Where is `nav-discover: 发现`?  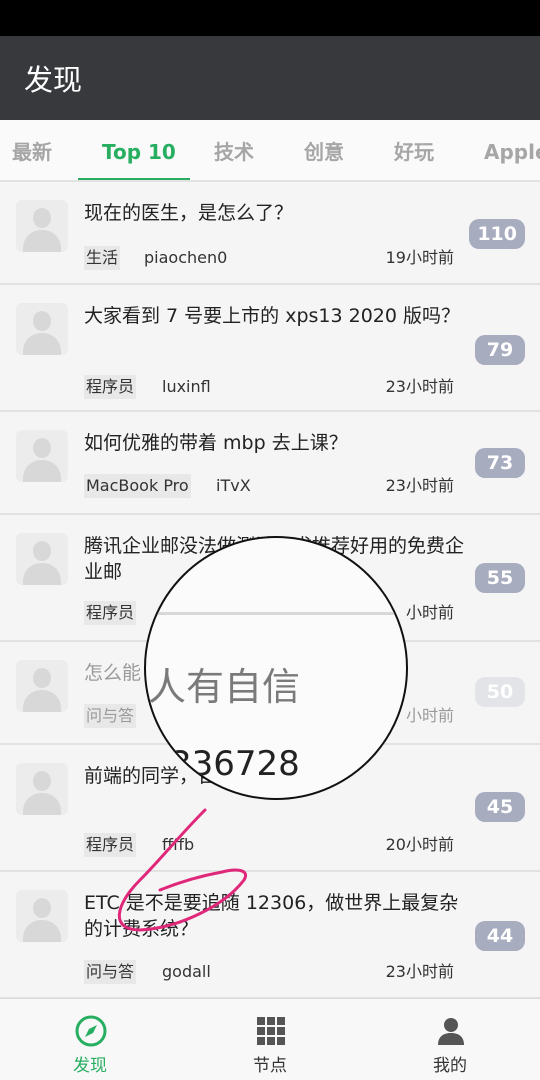 nav-discover: 发现 is located at coordinates (90, 1039).